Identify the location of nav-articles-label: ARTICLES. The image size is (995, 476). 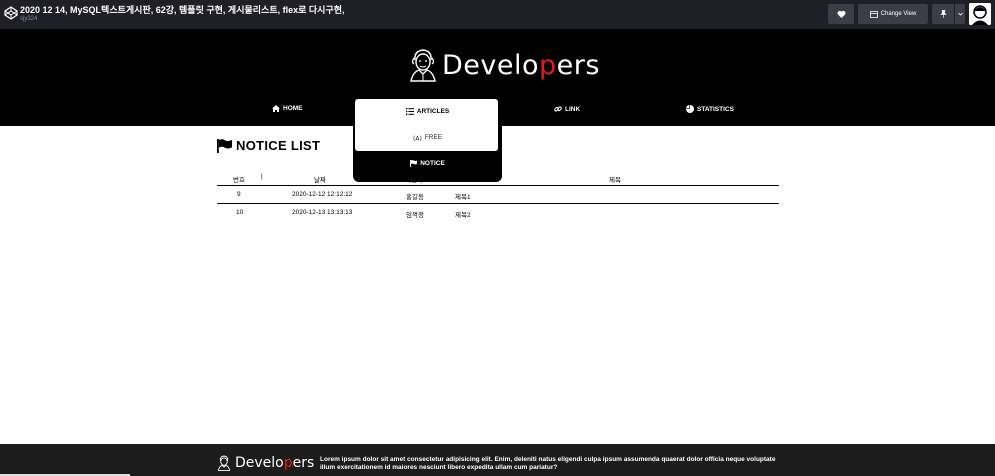
(433, 111).